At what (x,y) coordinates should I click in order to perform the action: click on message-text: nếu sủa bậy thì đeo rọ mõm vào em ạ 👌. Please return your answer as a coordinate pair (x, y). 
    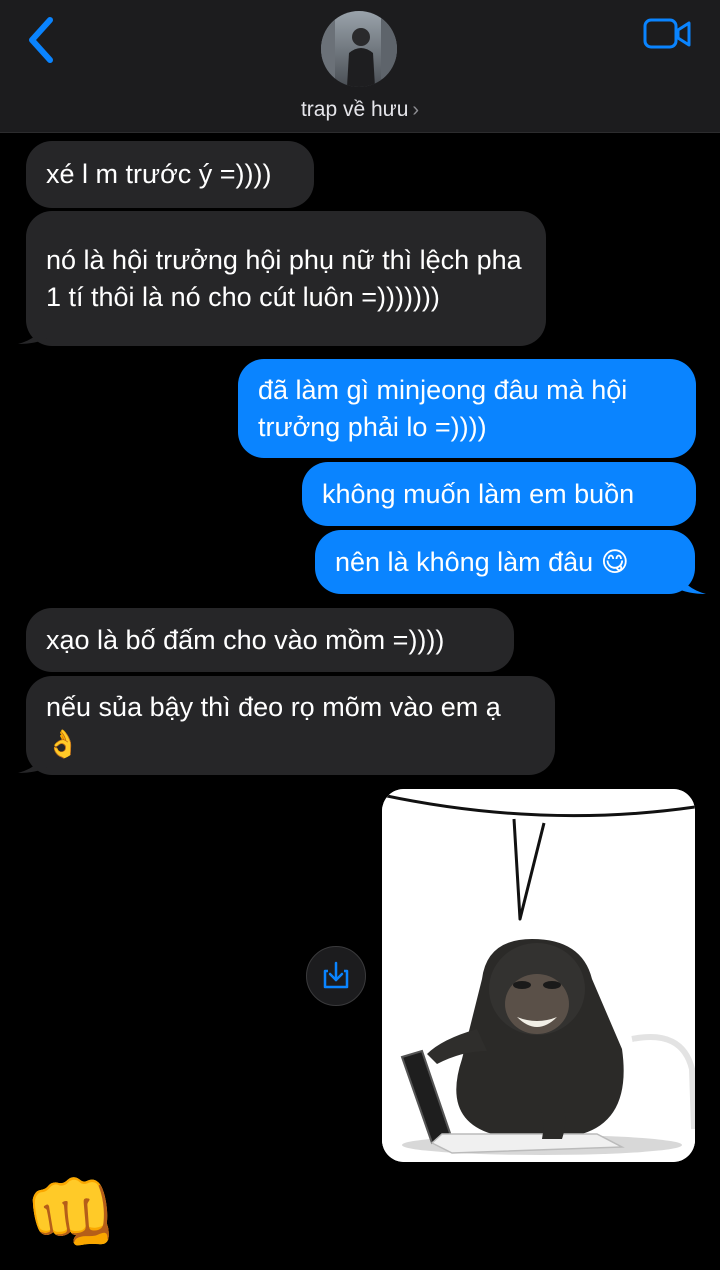
    Looking at the image, I should click on (273, 725).